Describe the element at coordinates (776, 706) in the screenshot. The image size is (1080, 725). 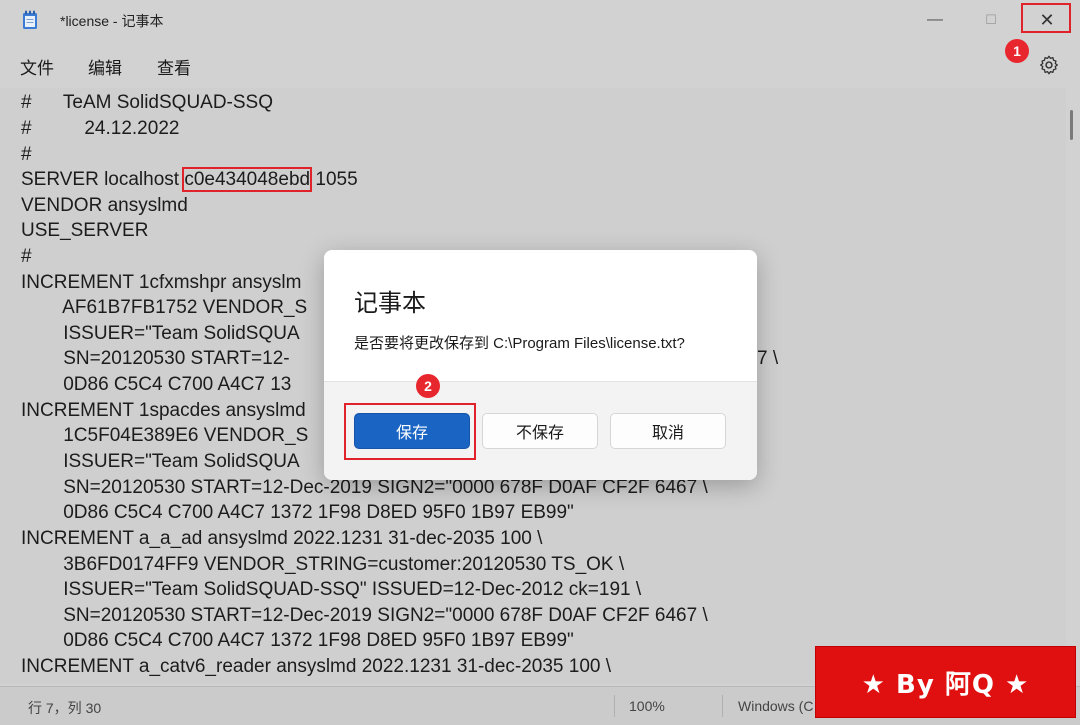
I see `line-ending: Windows (C` at that location.